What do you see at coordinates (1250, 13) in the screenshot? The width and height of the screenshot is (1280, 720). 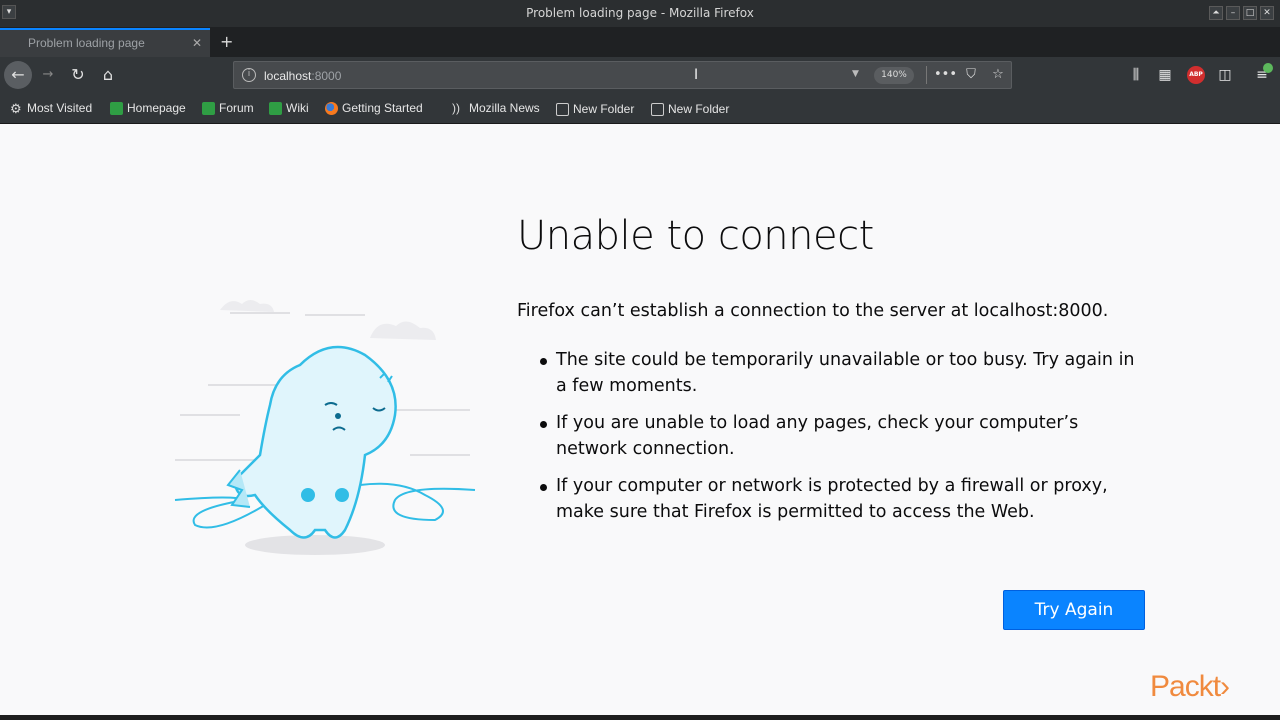 I see `maximize-window-icon: □` at bounding box center [1250, 13].